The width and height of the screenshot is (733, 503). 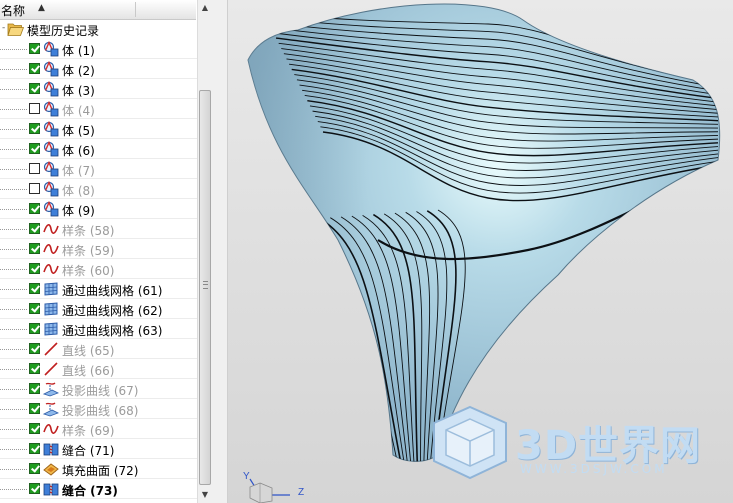 What do you see at coordinates (246, 476) in the screenshot?
I see `triad-y-label: Y` at bounding box center [246, 476].